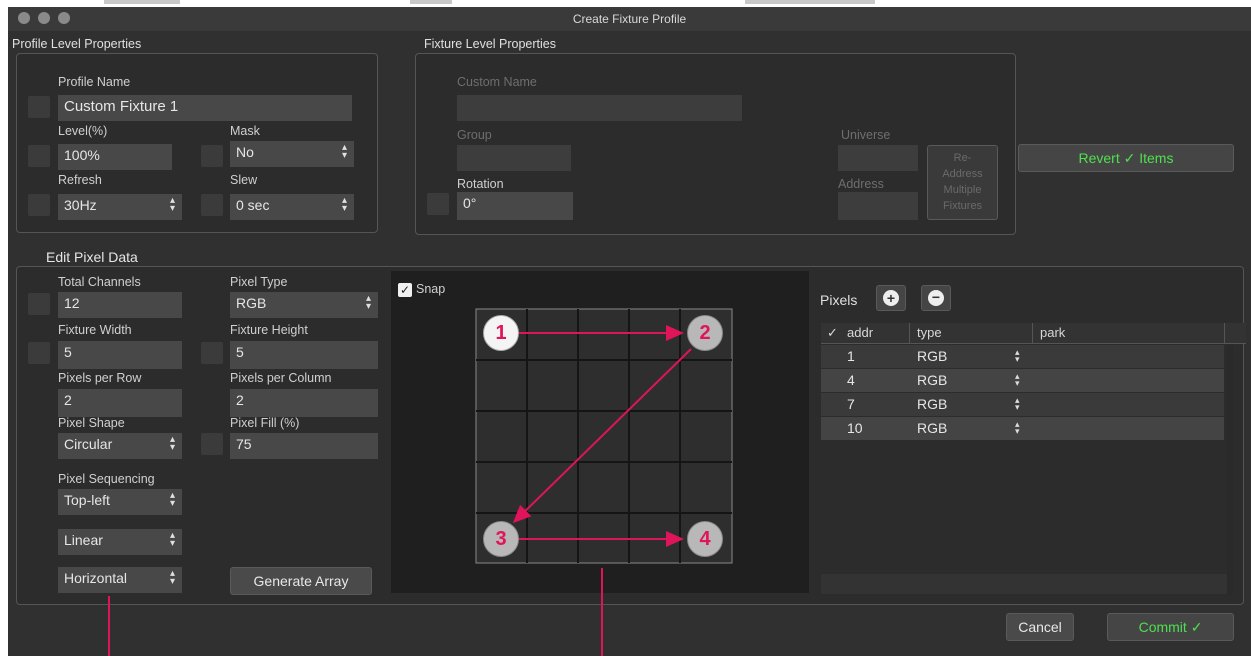 The image size is (1251, 656). Describe the element at coordinates (212, 353) in the screenshot. I see `fixture-height-checkbox` at that location.